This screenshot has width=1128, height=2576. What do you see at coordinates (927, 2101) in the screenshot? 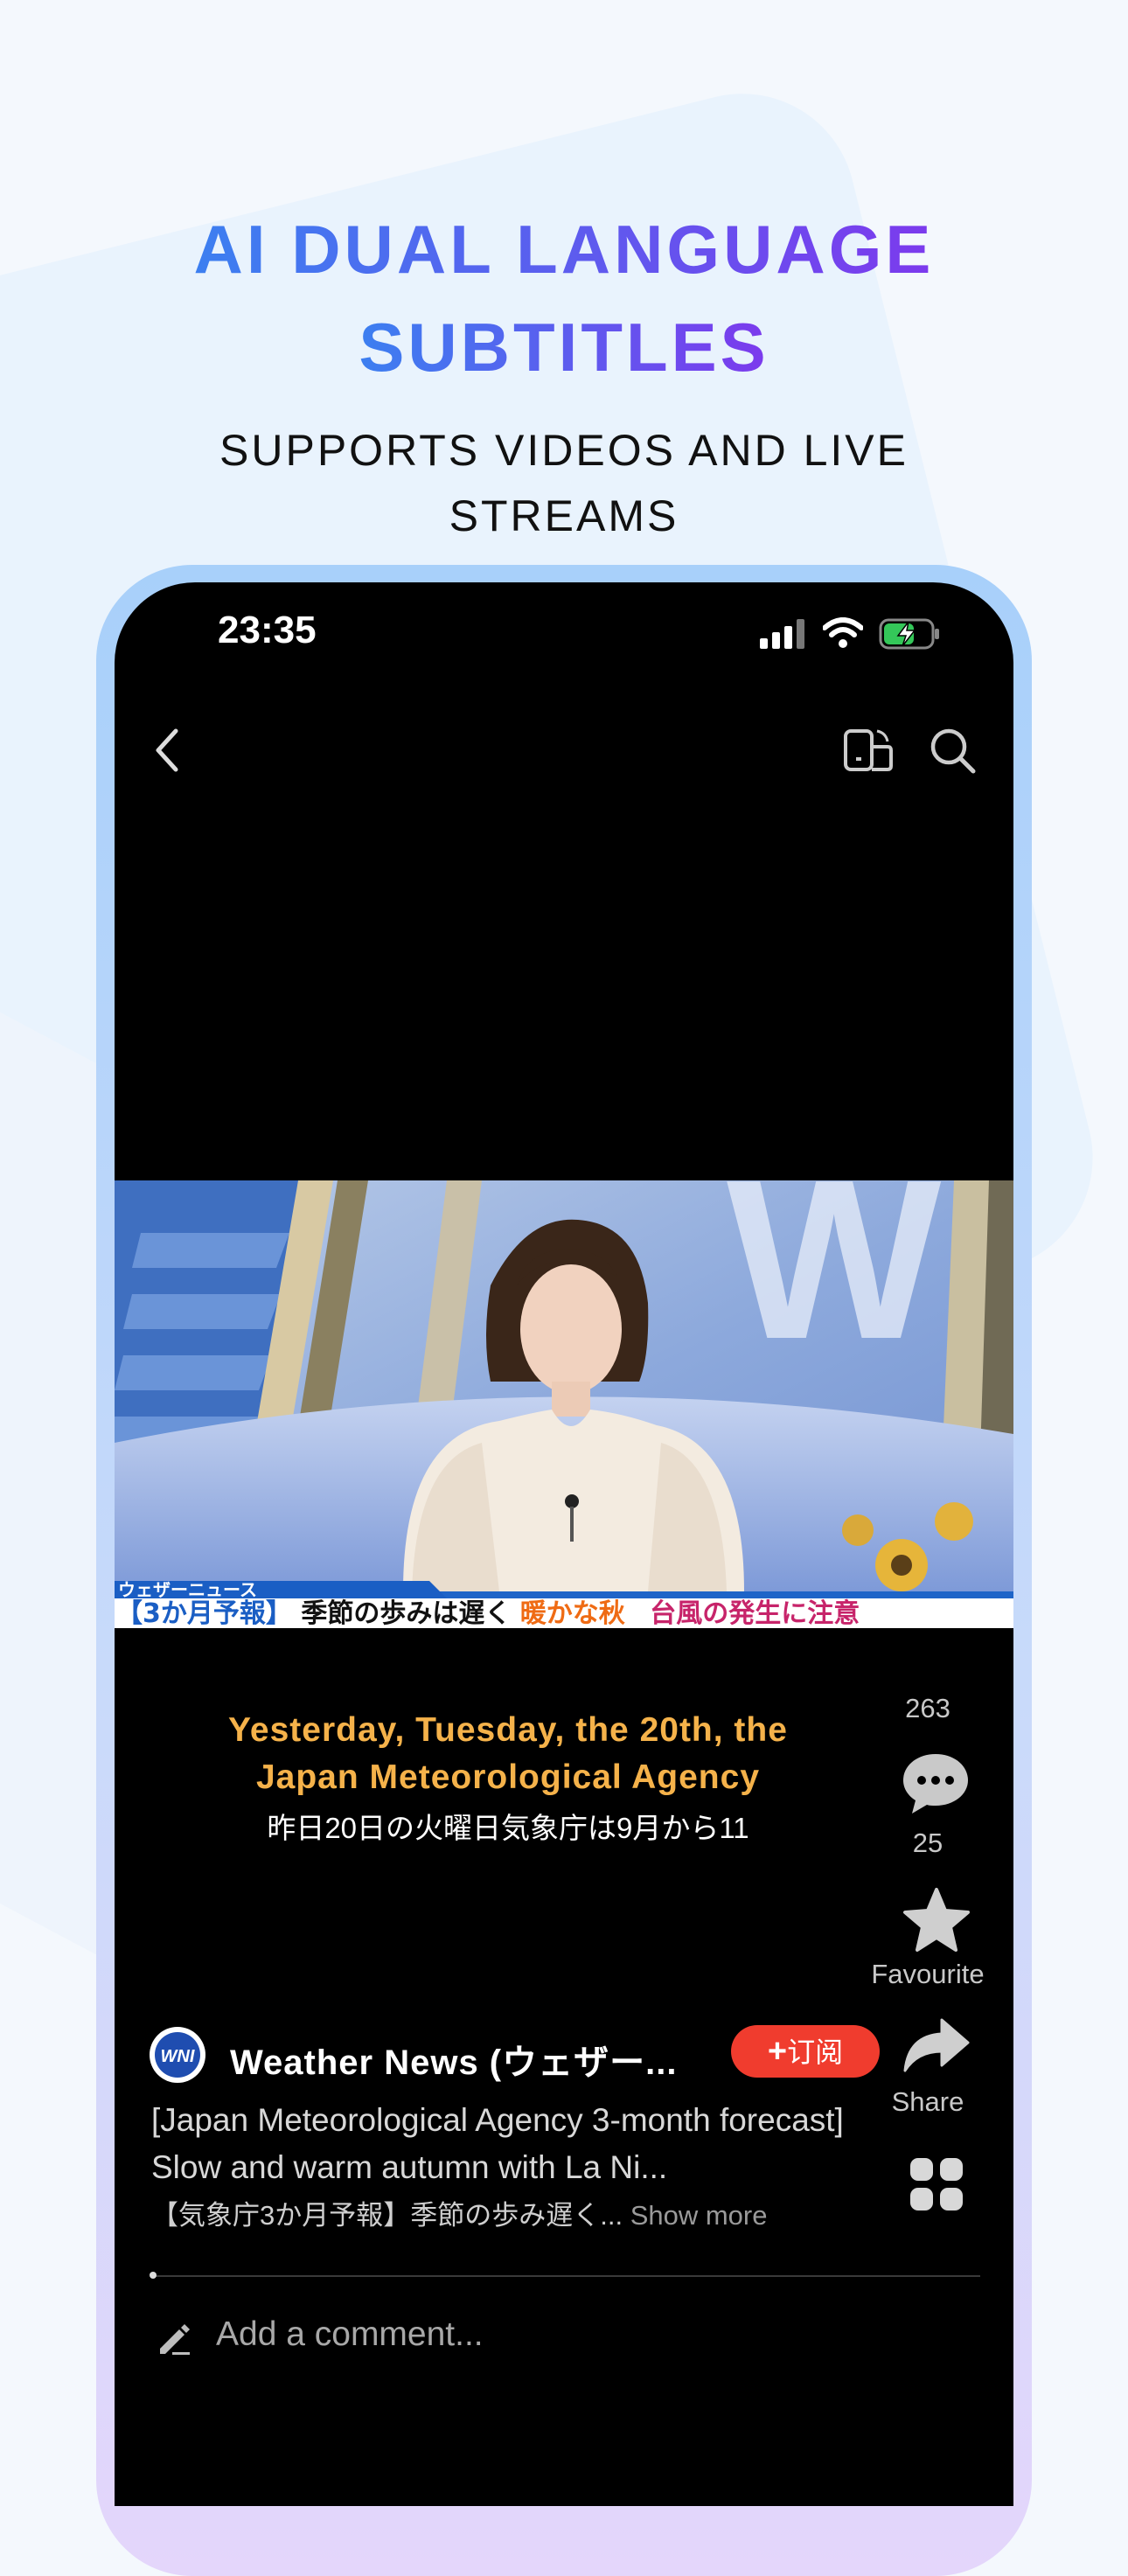
I see `share-label: Share` at bounding box center [927, 2101].